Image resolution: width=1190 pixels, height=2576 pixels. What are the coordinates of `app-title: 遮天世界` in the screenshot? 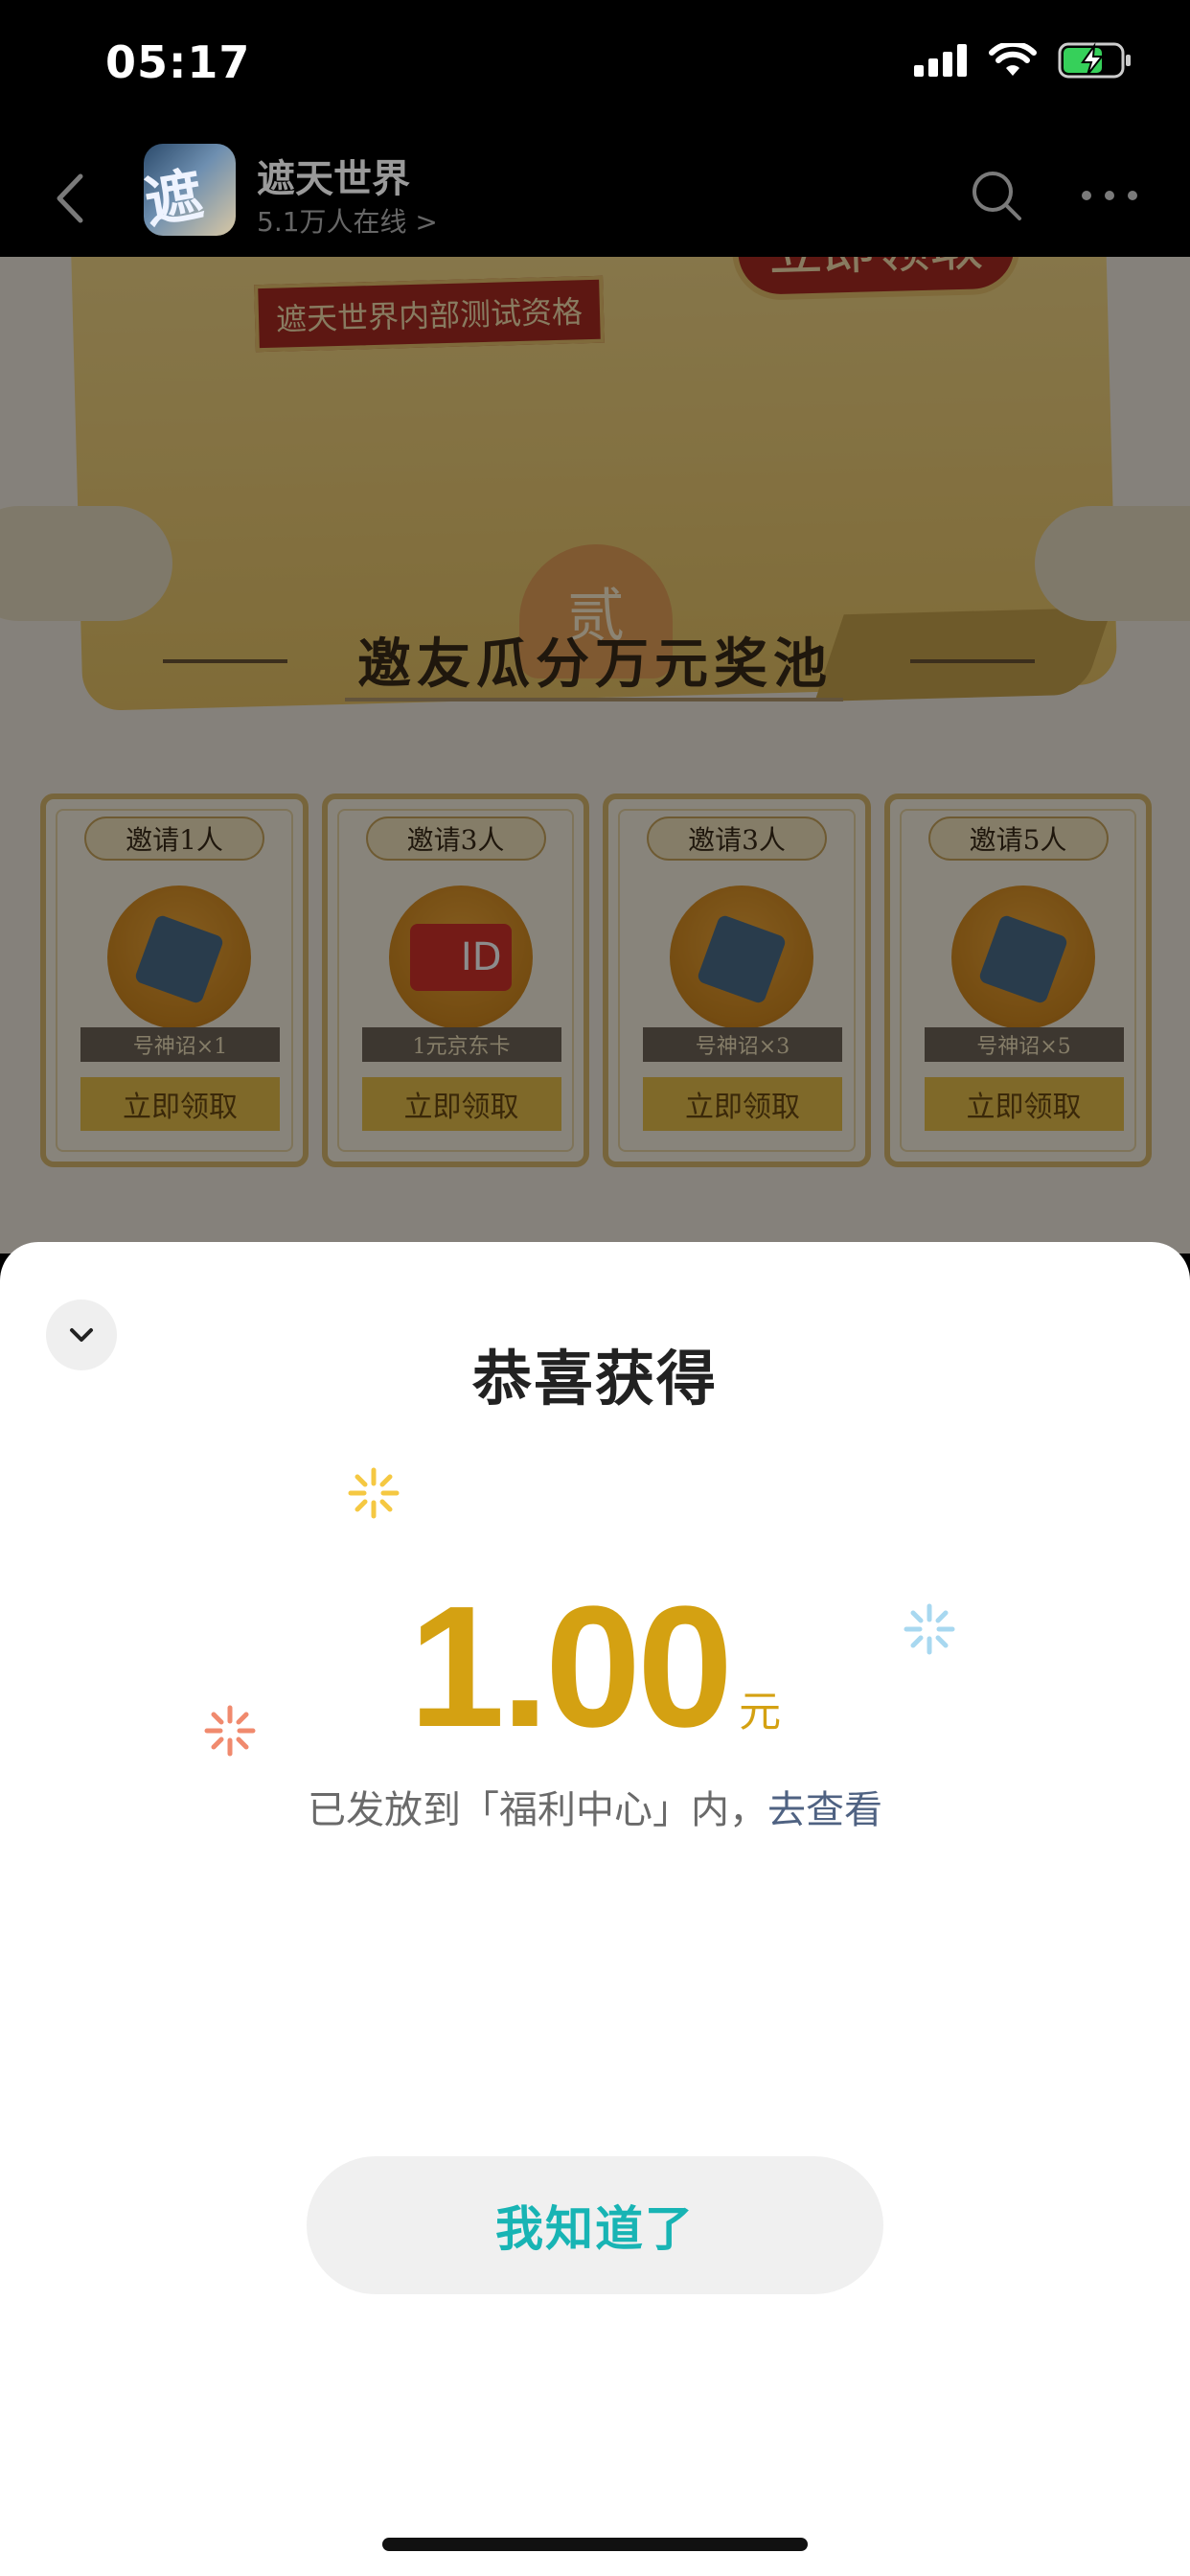 It's located at (334, 175).